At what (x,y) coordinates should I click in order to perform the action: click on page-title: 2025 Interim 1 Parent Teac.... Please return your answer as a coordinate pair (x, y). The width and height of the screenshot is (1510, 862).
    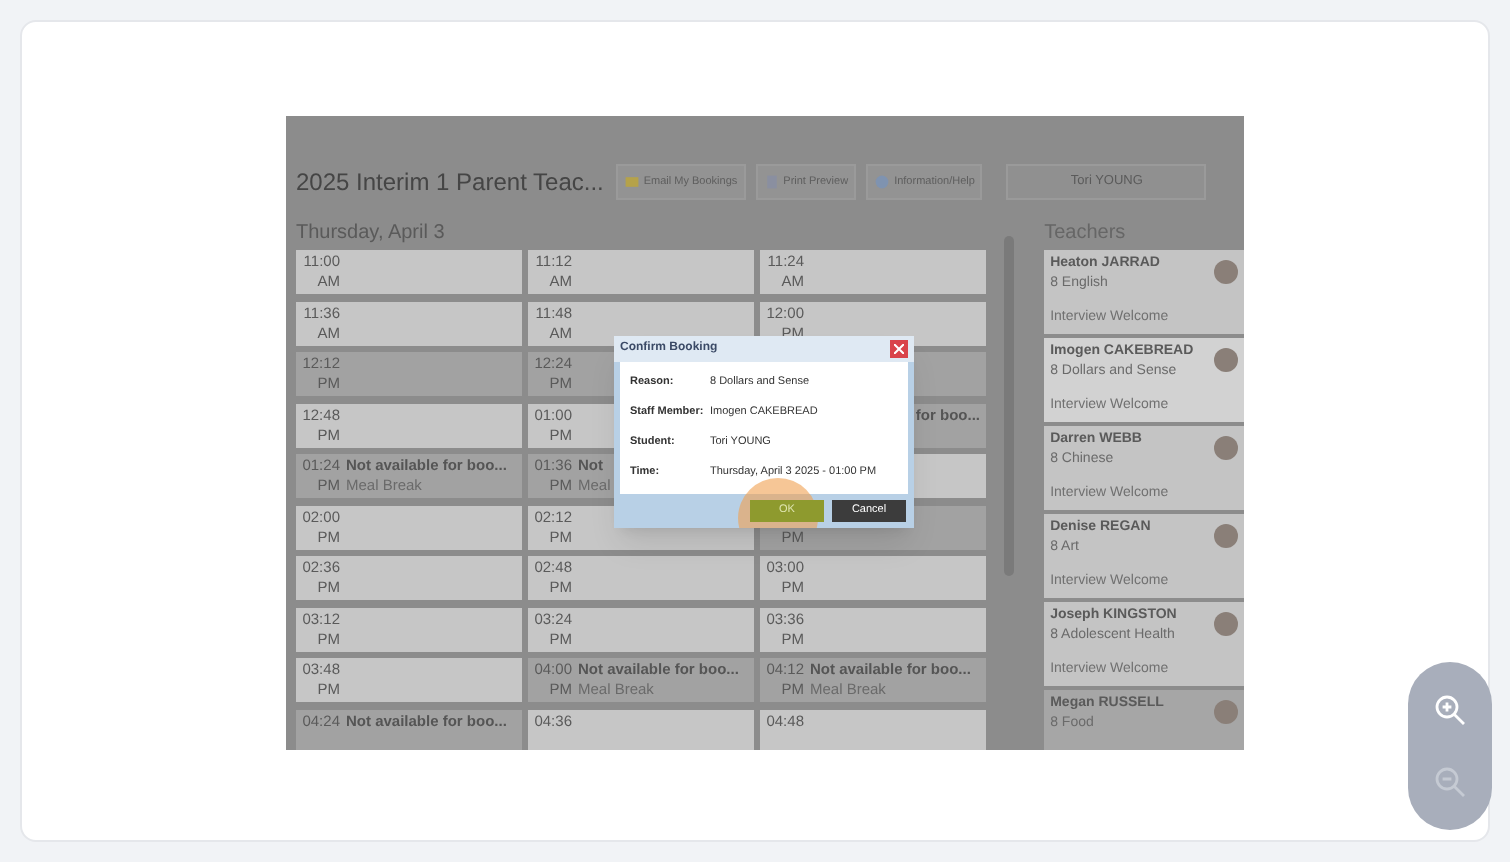
    Looking at the image, I should click on (450, 183).